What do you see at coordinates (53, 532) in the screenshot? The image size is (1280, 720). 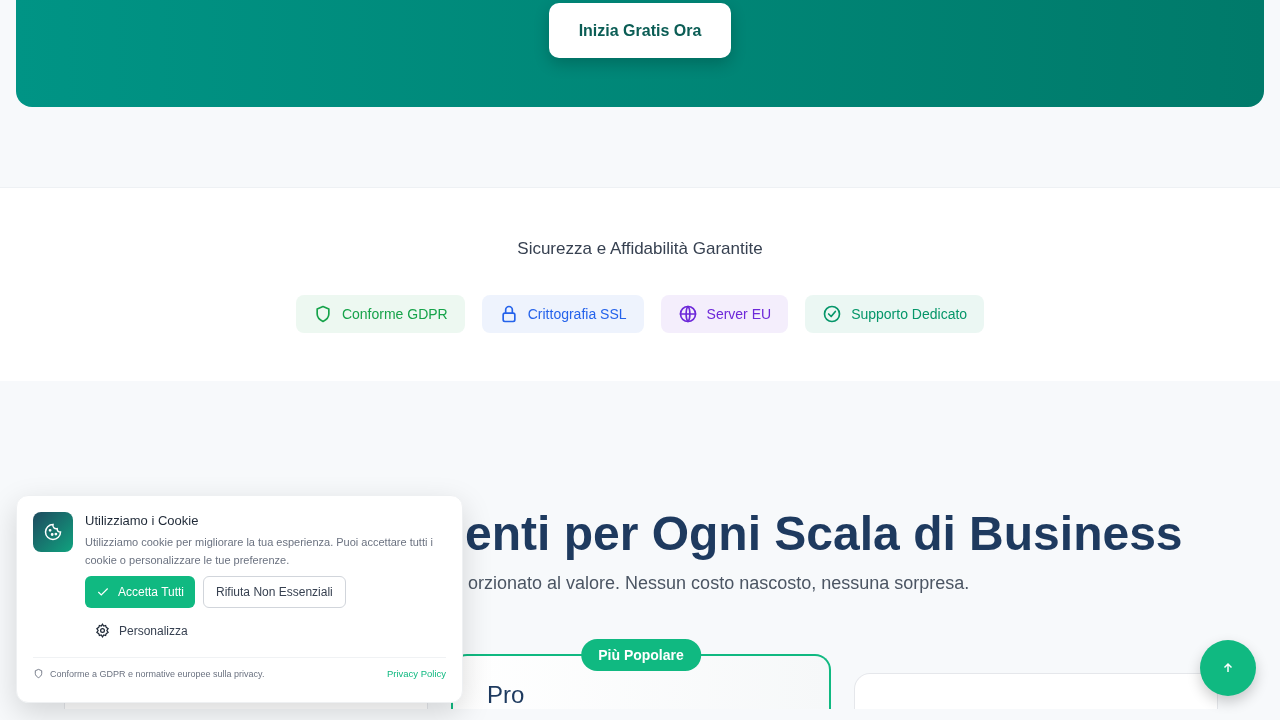 I see `cookie-icon` at bounding box center [53, 532].